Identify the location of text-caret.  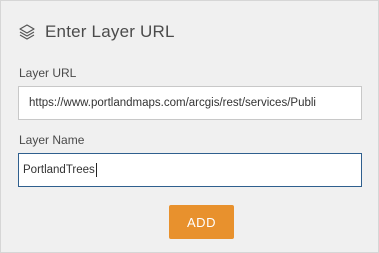
(96, 170).